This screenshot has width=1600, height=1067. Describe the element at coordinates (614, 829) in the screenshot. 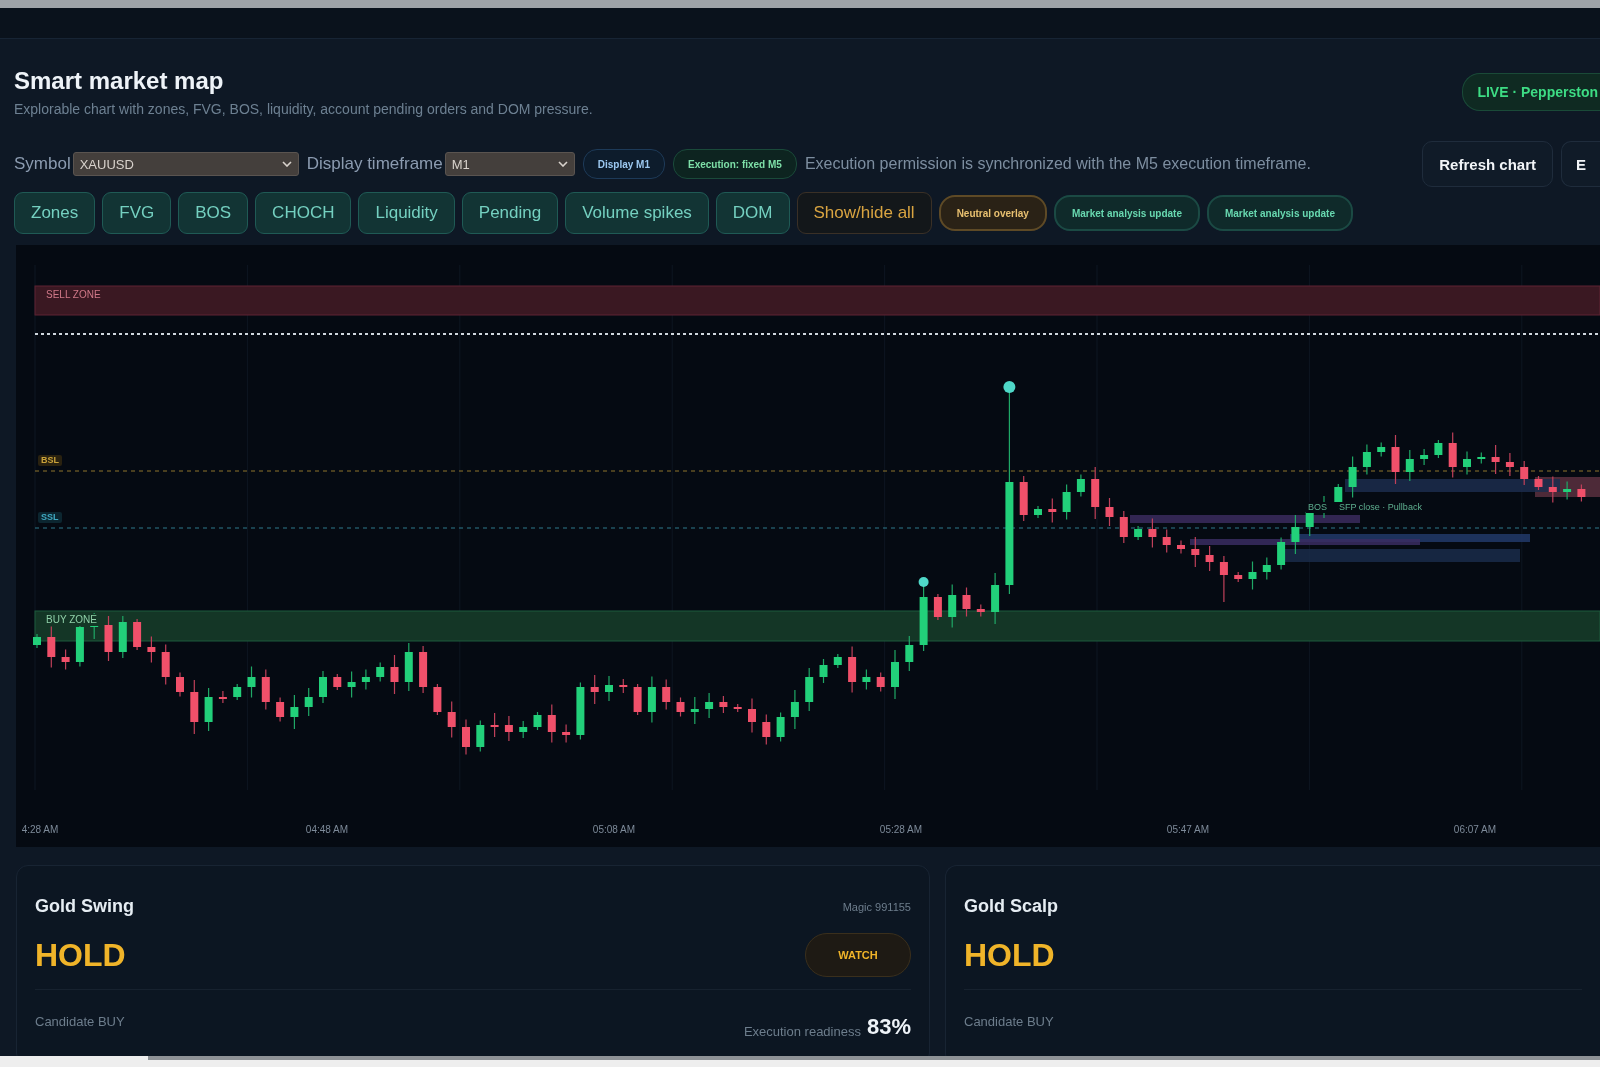

I see `time-axis-label: 05:08 AM` at that location.